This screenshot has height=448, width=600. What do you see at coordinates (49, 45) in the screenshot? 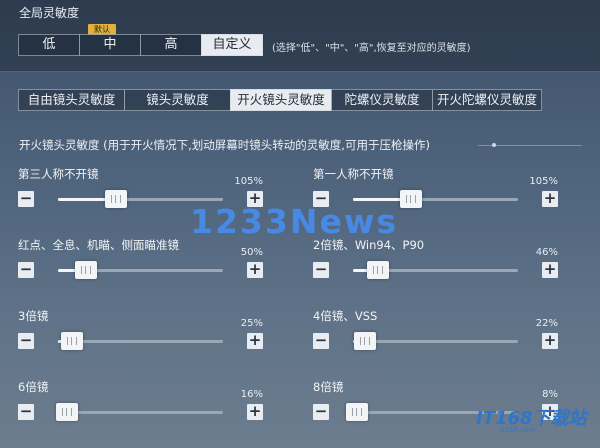
I see `preset-low-button: 低` at bounding box center [49, 45].